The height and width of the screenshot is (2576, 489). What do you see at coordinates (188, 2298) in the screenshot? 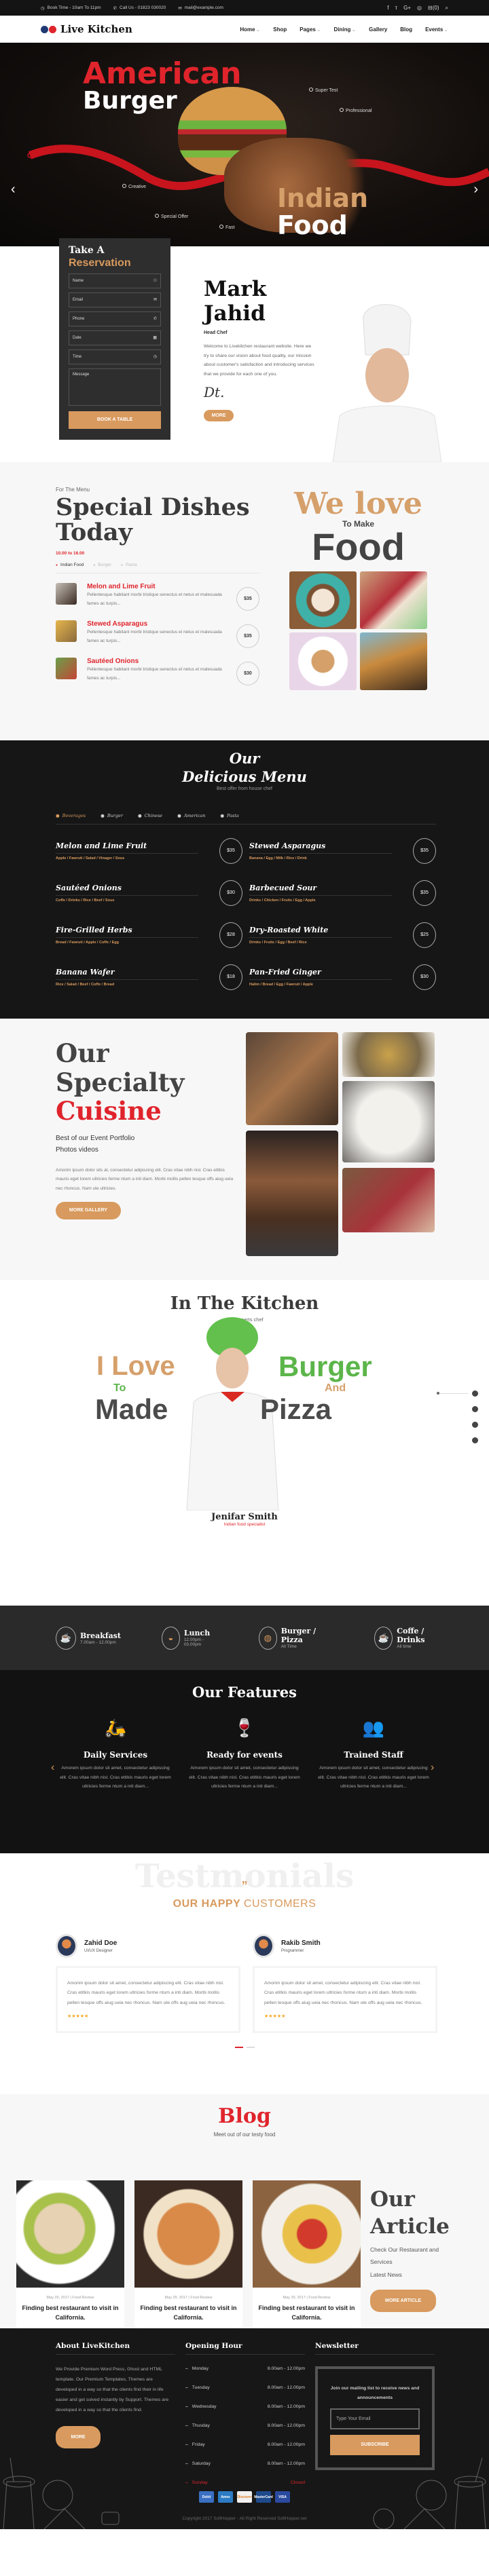
I see `blog-meta: May 29, 2017 | Food Review` at bounding box center [188, 2298].